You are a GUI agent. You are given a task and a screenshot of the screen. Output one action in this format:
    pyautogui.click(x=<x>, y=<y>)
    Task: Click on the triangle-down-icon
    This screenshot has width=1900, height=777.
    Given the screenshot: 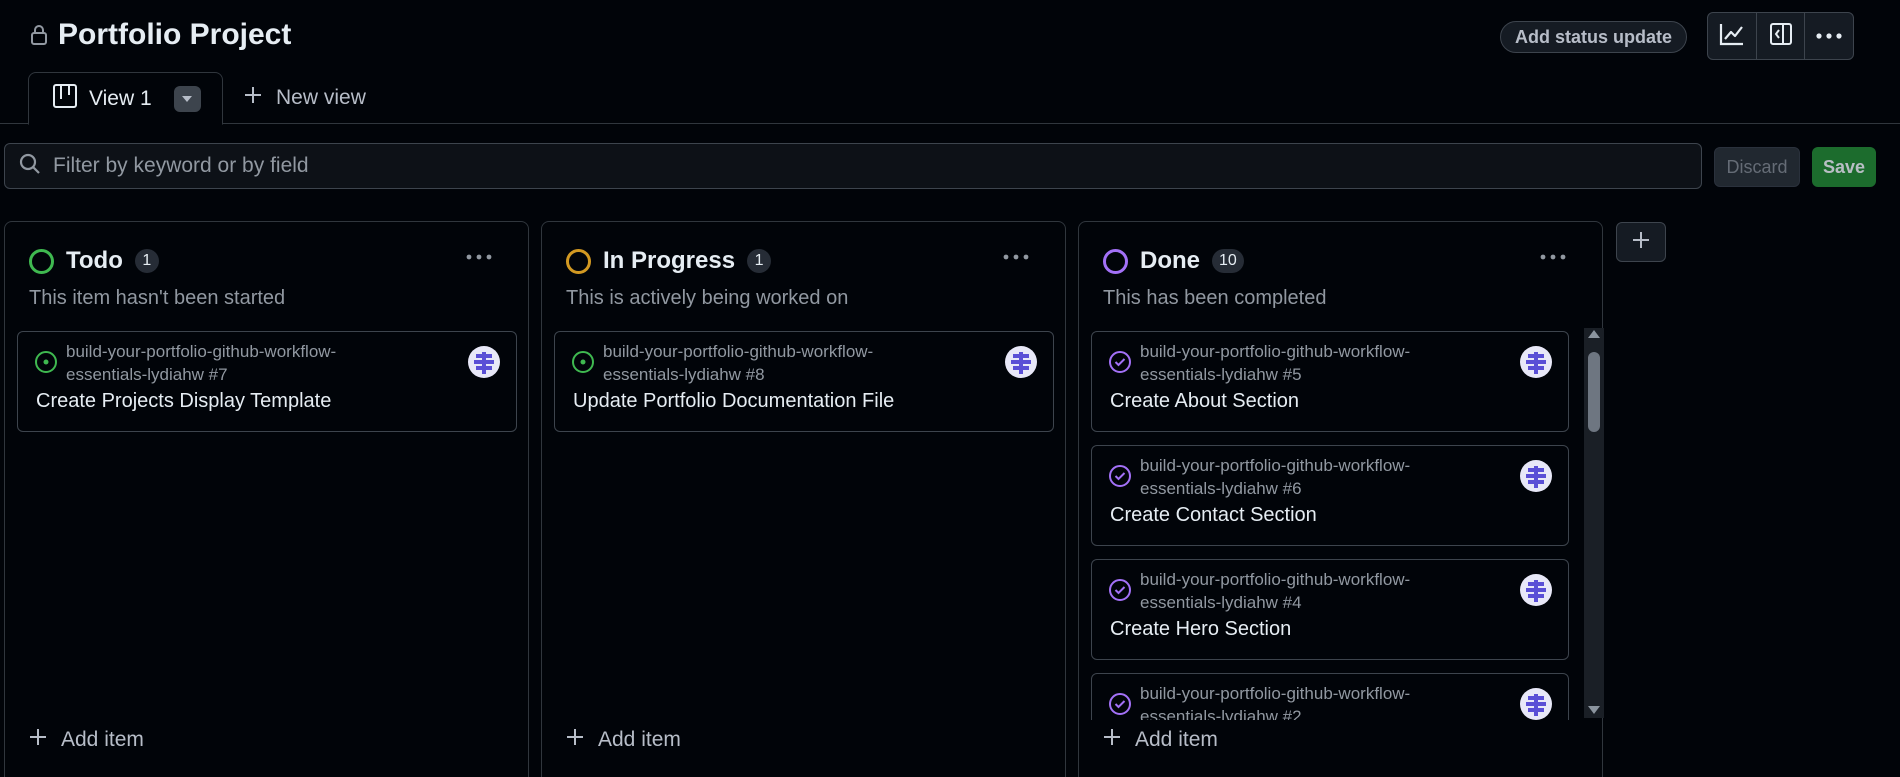 What is the action you would take?
    pyautogui.click(x=187, y=98)
    